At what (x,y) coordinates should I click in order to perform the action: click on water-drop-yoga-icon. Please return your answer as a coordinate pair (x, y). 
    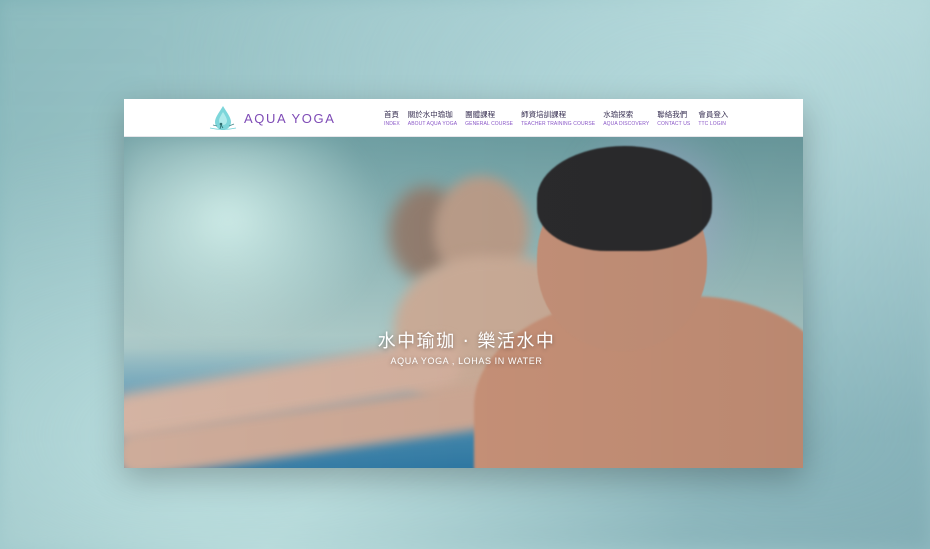
    Looking at the image, I should click on (223, 118).